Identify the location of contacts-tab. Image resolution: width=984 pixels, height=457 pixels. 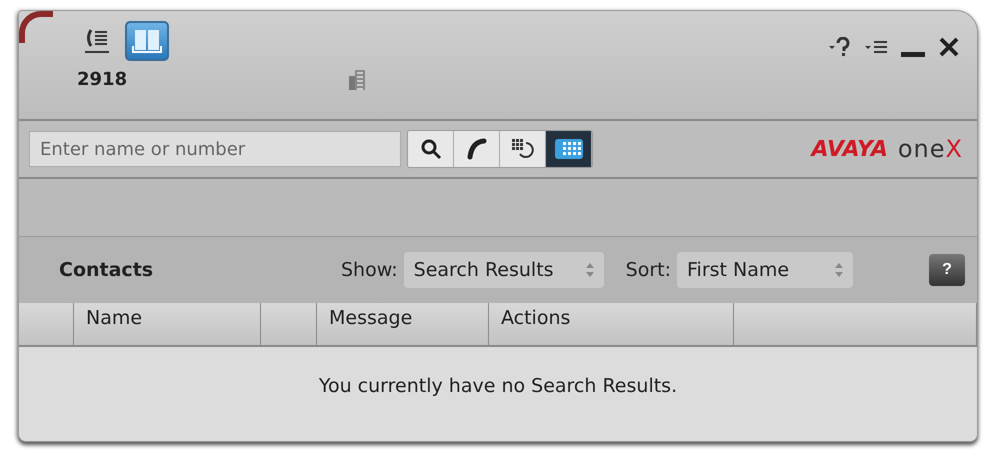
(147, 41).